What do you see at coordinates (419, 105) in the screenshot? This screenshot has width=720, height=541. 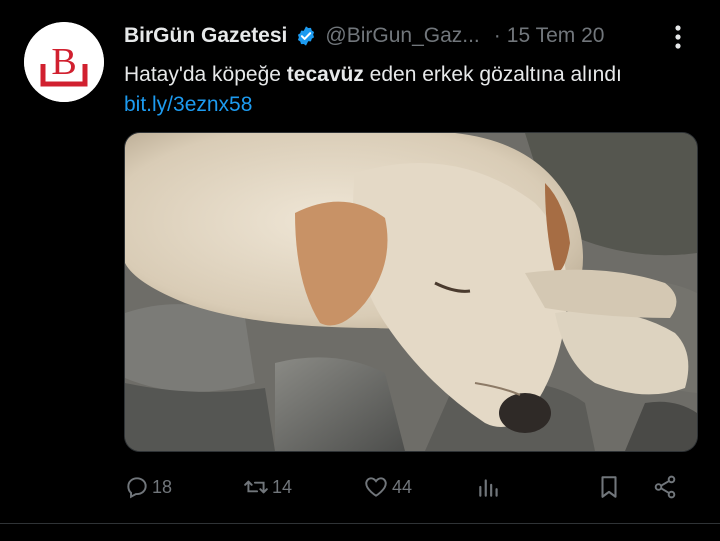 I see `tweet-link: bit.ly/3eznx58` at bounding box center [419, 105].